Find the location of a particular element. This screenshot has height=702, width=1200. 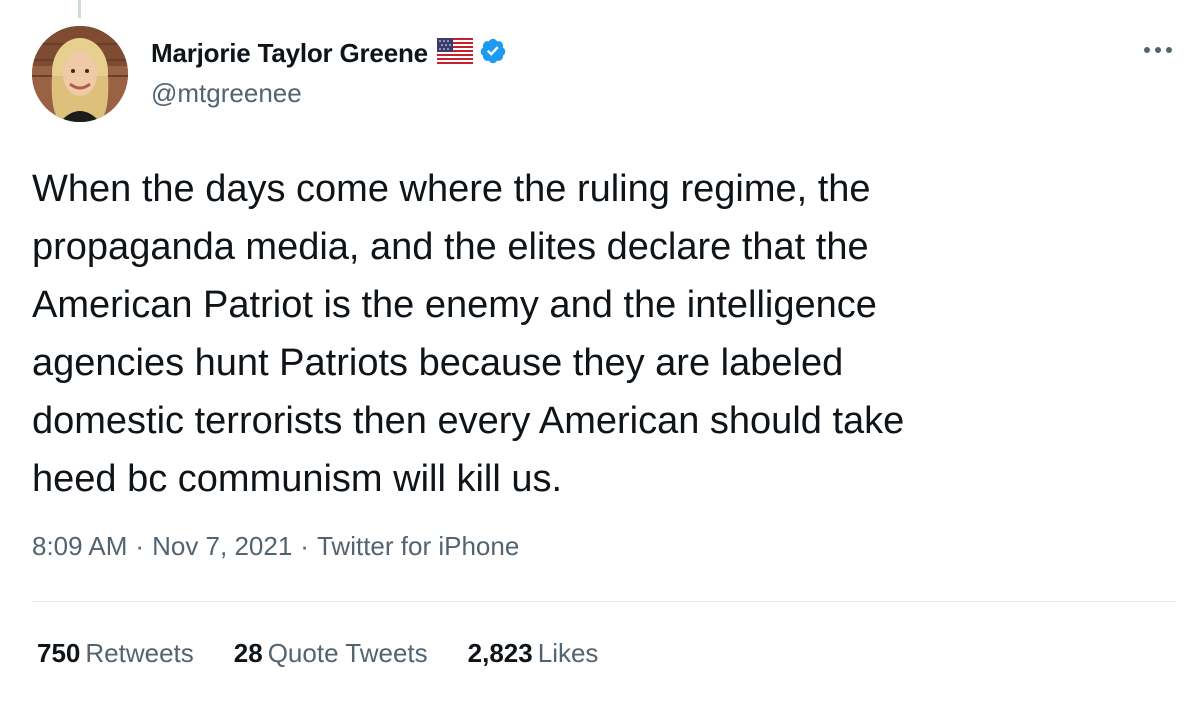

avatar is located at coordinates (80, 74).